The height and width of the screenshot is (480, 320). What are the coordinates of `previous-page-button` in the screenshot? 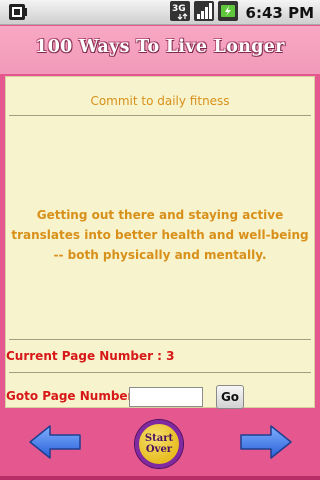 It's located at (55, 442).